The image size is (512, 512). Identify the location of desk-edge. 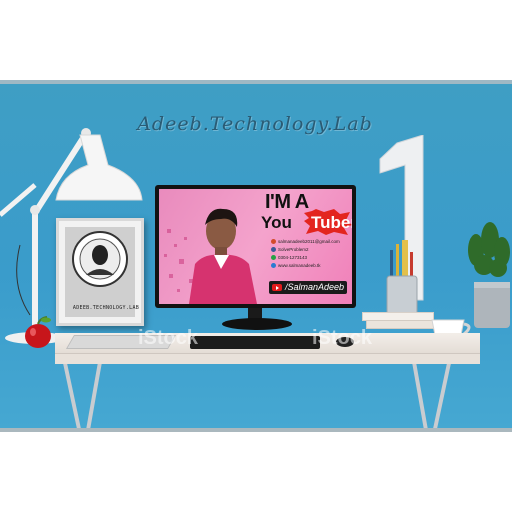
(267, 359).